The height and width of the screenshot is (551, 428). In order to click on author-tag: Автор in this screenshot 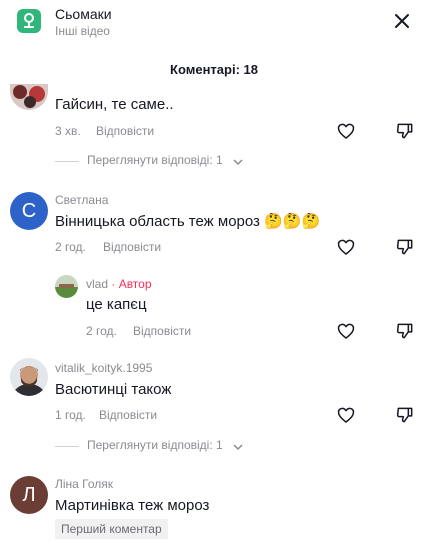, I will do `click(135, 284)`.